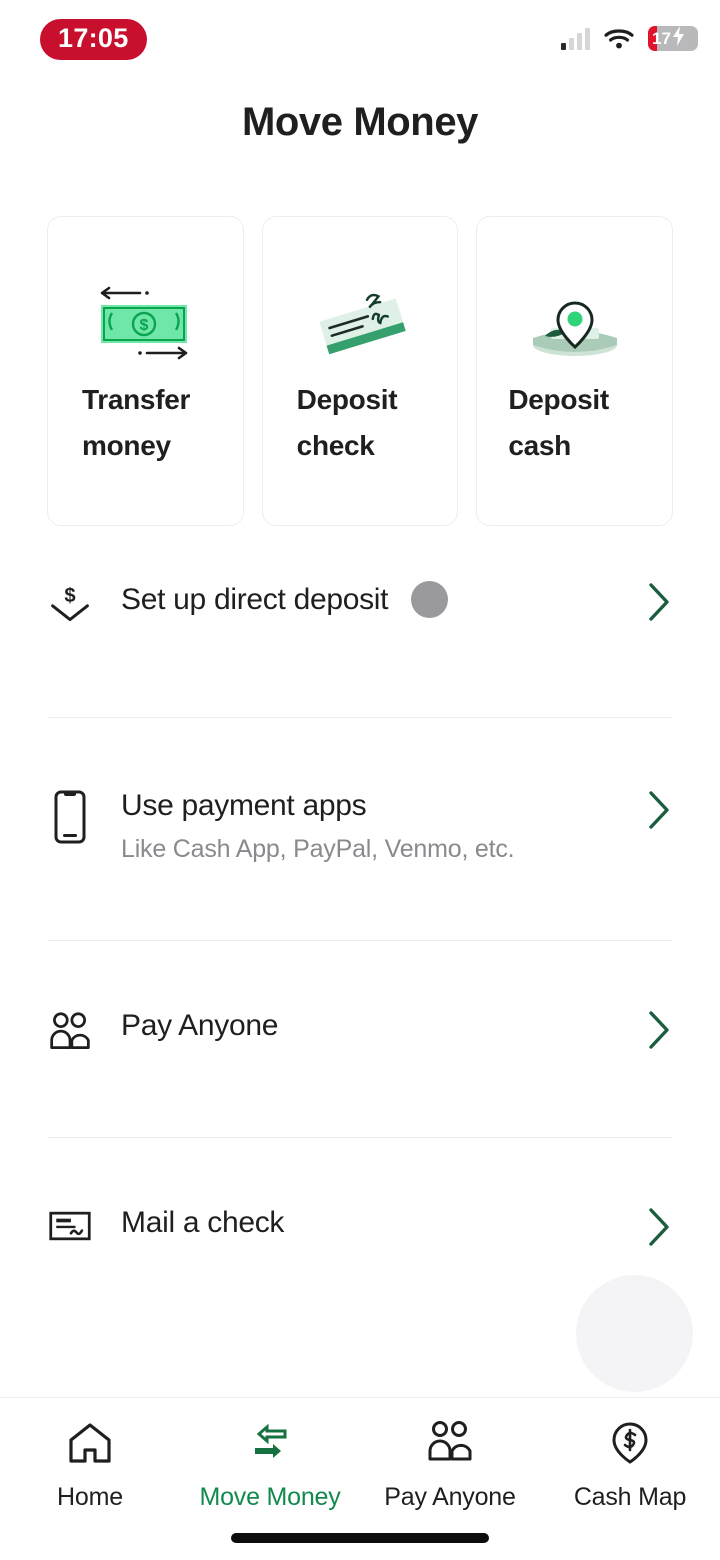 Image resolution: width=720 pixels, height=1560 pixels. I want to click on home-indicator, so click(360, 1538).